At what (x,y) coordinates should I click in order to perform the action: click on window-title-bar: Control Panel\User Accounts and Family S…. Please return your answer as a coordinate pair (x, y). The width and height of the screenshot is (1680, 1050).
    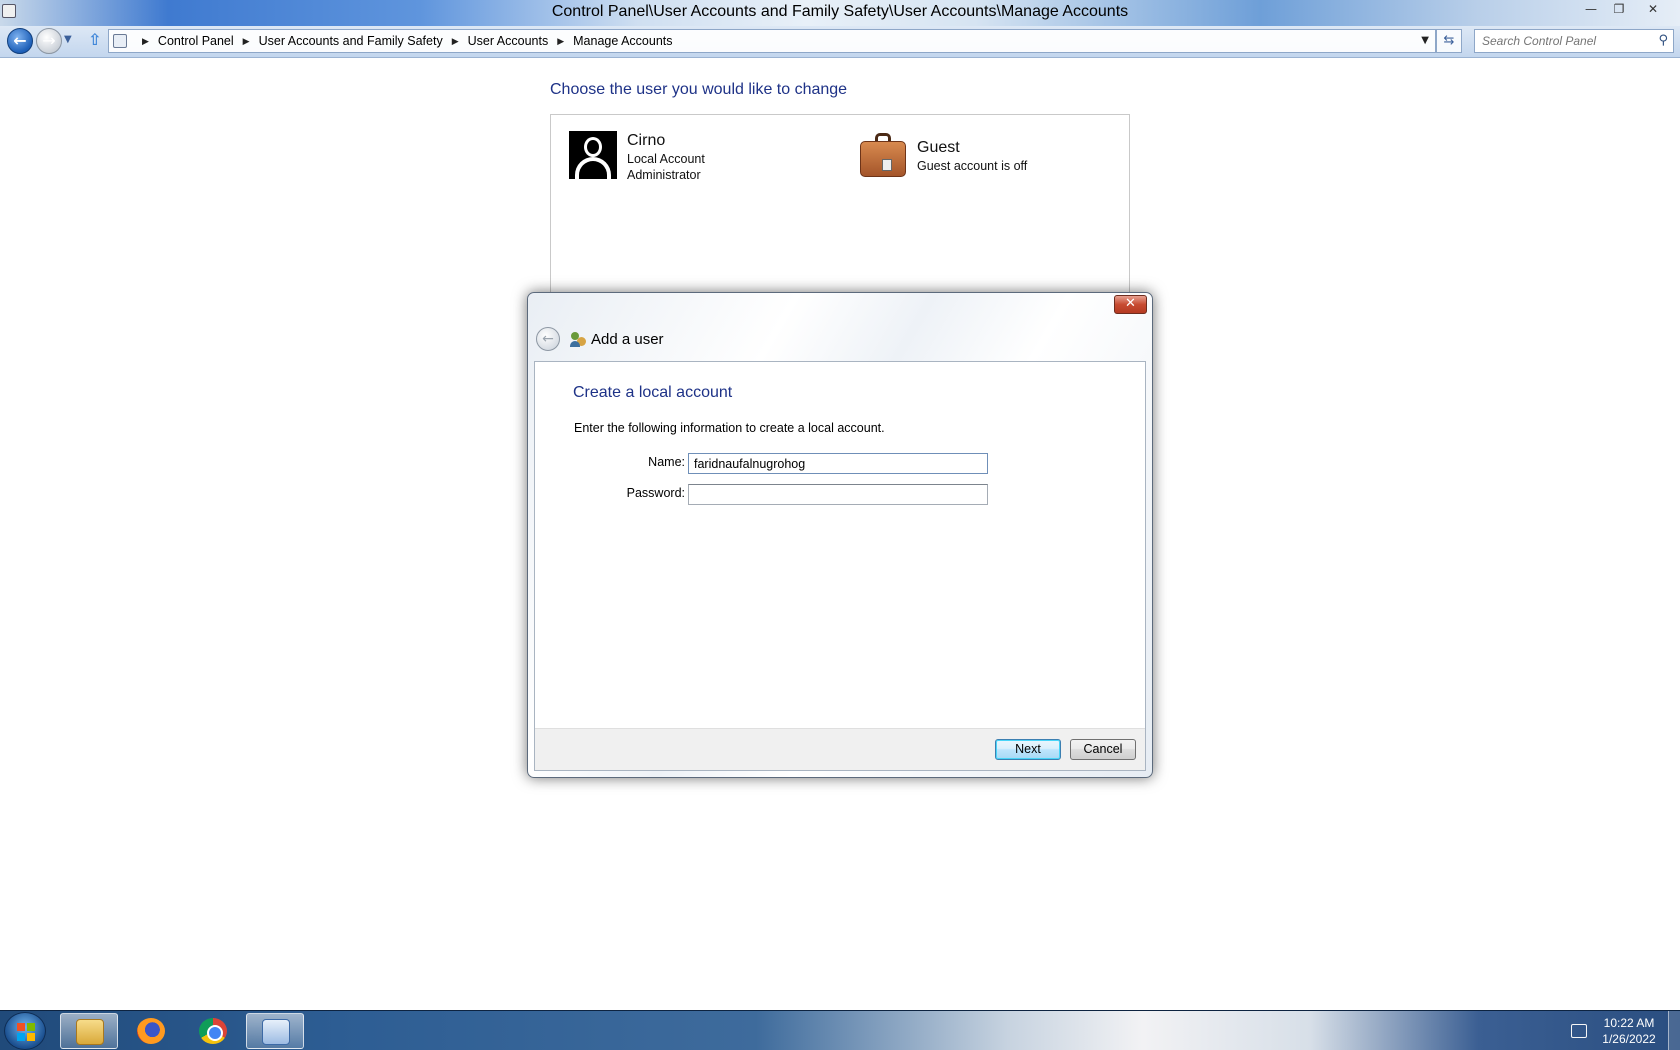
    Looking at the image, I should click on (840, 13).